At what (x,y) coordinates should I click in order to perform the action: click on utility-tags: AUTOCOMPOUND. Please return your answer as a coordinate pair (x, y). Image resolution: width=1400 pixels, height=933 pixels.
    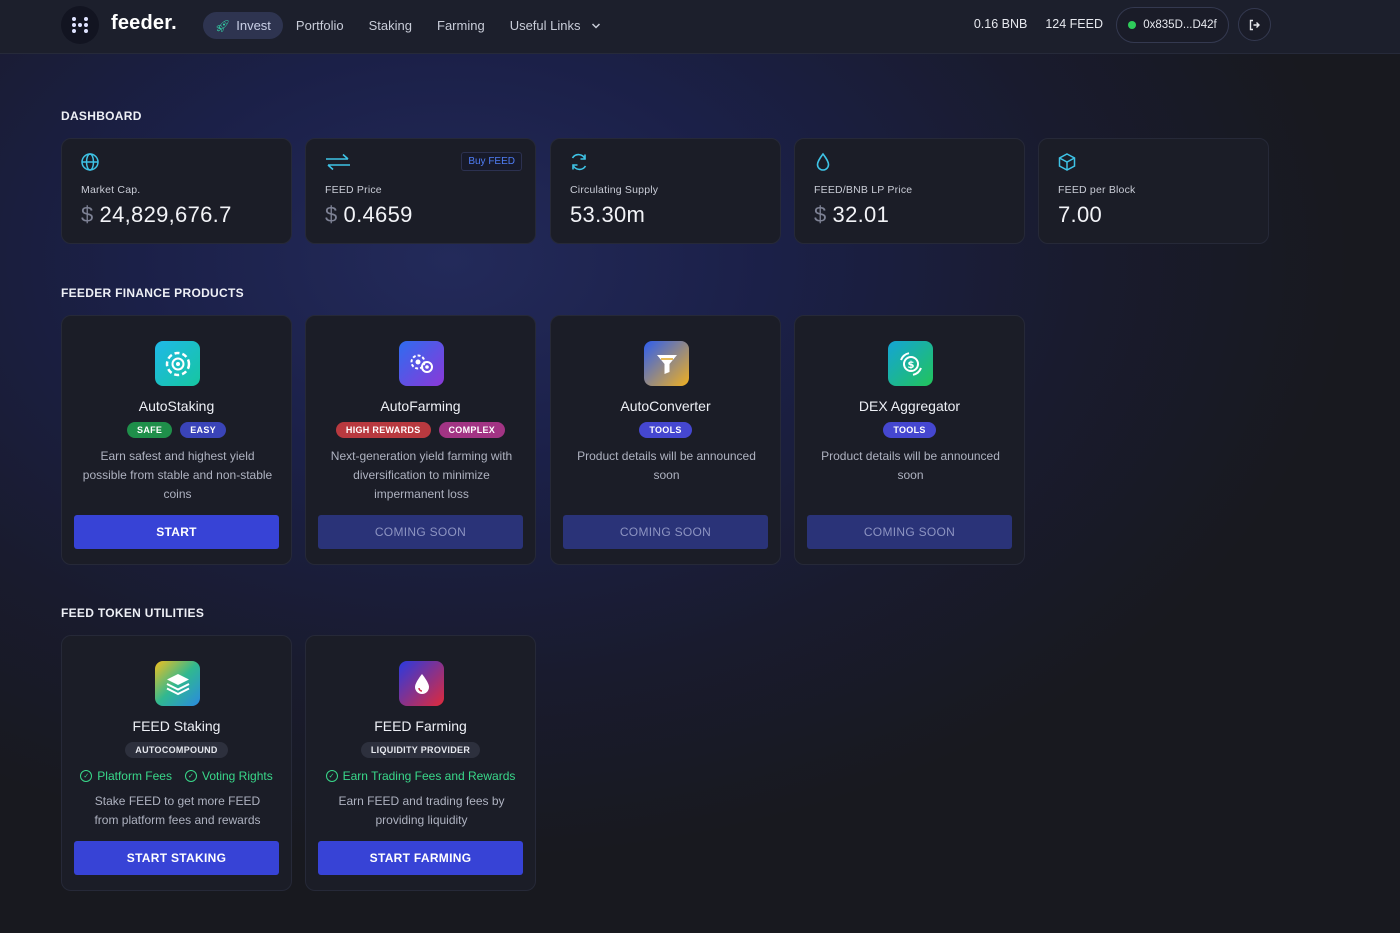
    Looking at the image, I should click on (176, 750).